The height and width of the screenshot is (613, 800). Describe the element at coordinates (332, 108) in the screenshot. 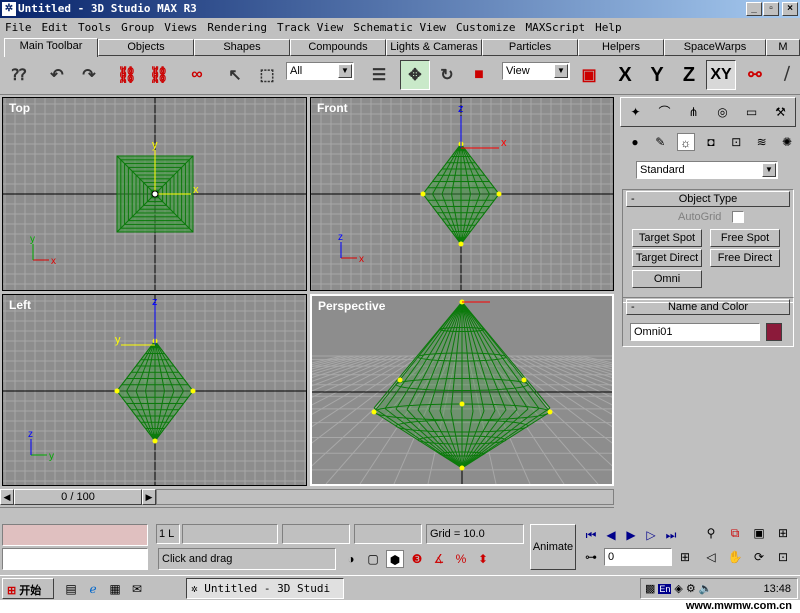

I see `viewport-front-label: Front` at that location.